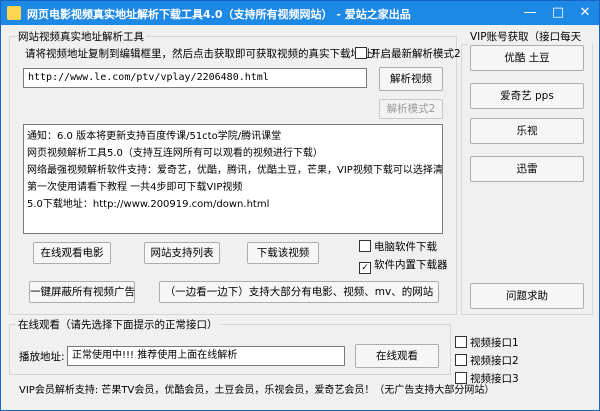 Image resolution: width=600 pixels, height=411 pixels. Describe the element at coordinates (118, 325) in the screenshot. I see `online-watch-legend: 在线观看（请先选择下面提示的正常接口）` at that location.